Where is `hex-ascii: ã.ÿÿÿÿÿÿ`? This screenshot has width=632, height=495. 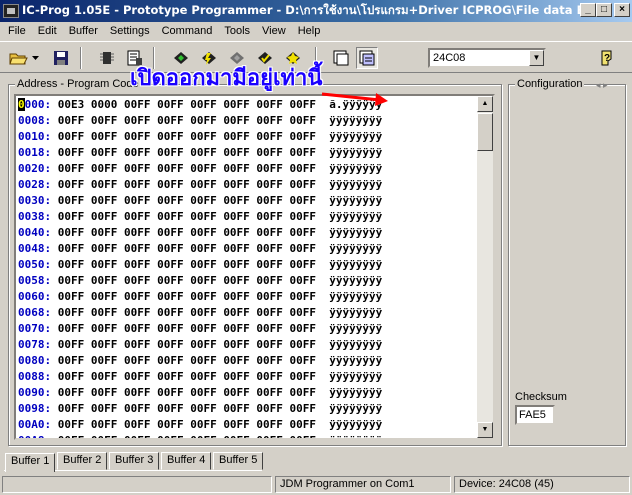 hex-ascii: ã.ÿÿÿÿÿÿ is located at coordinates (356, 104).